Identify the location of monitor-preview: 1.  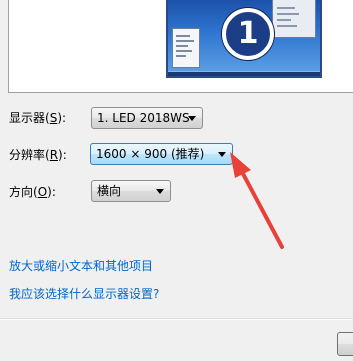
(244, 39).